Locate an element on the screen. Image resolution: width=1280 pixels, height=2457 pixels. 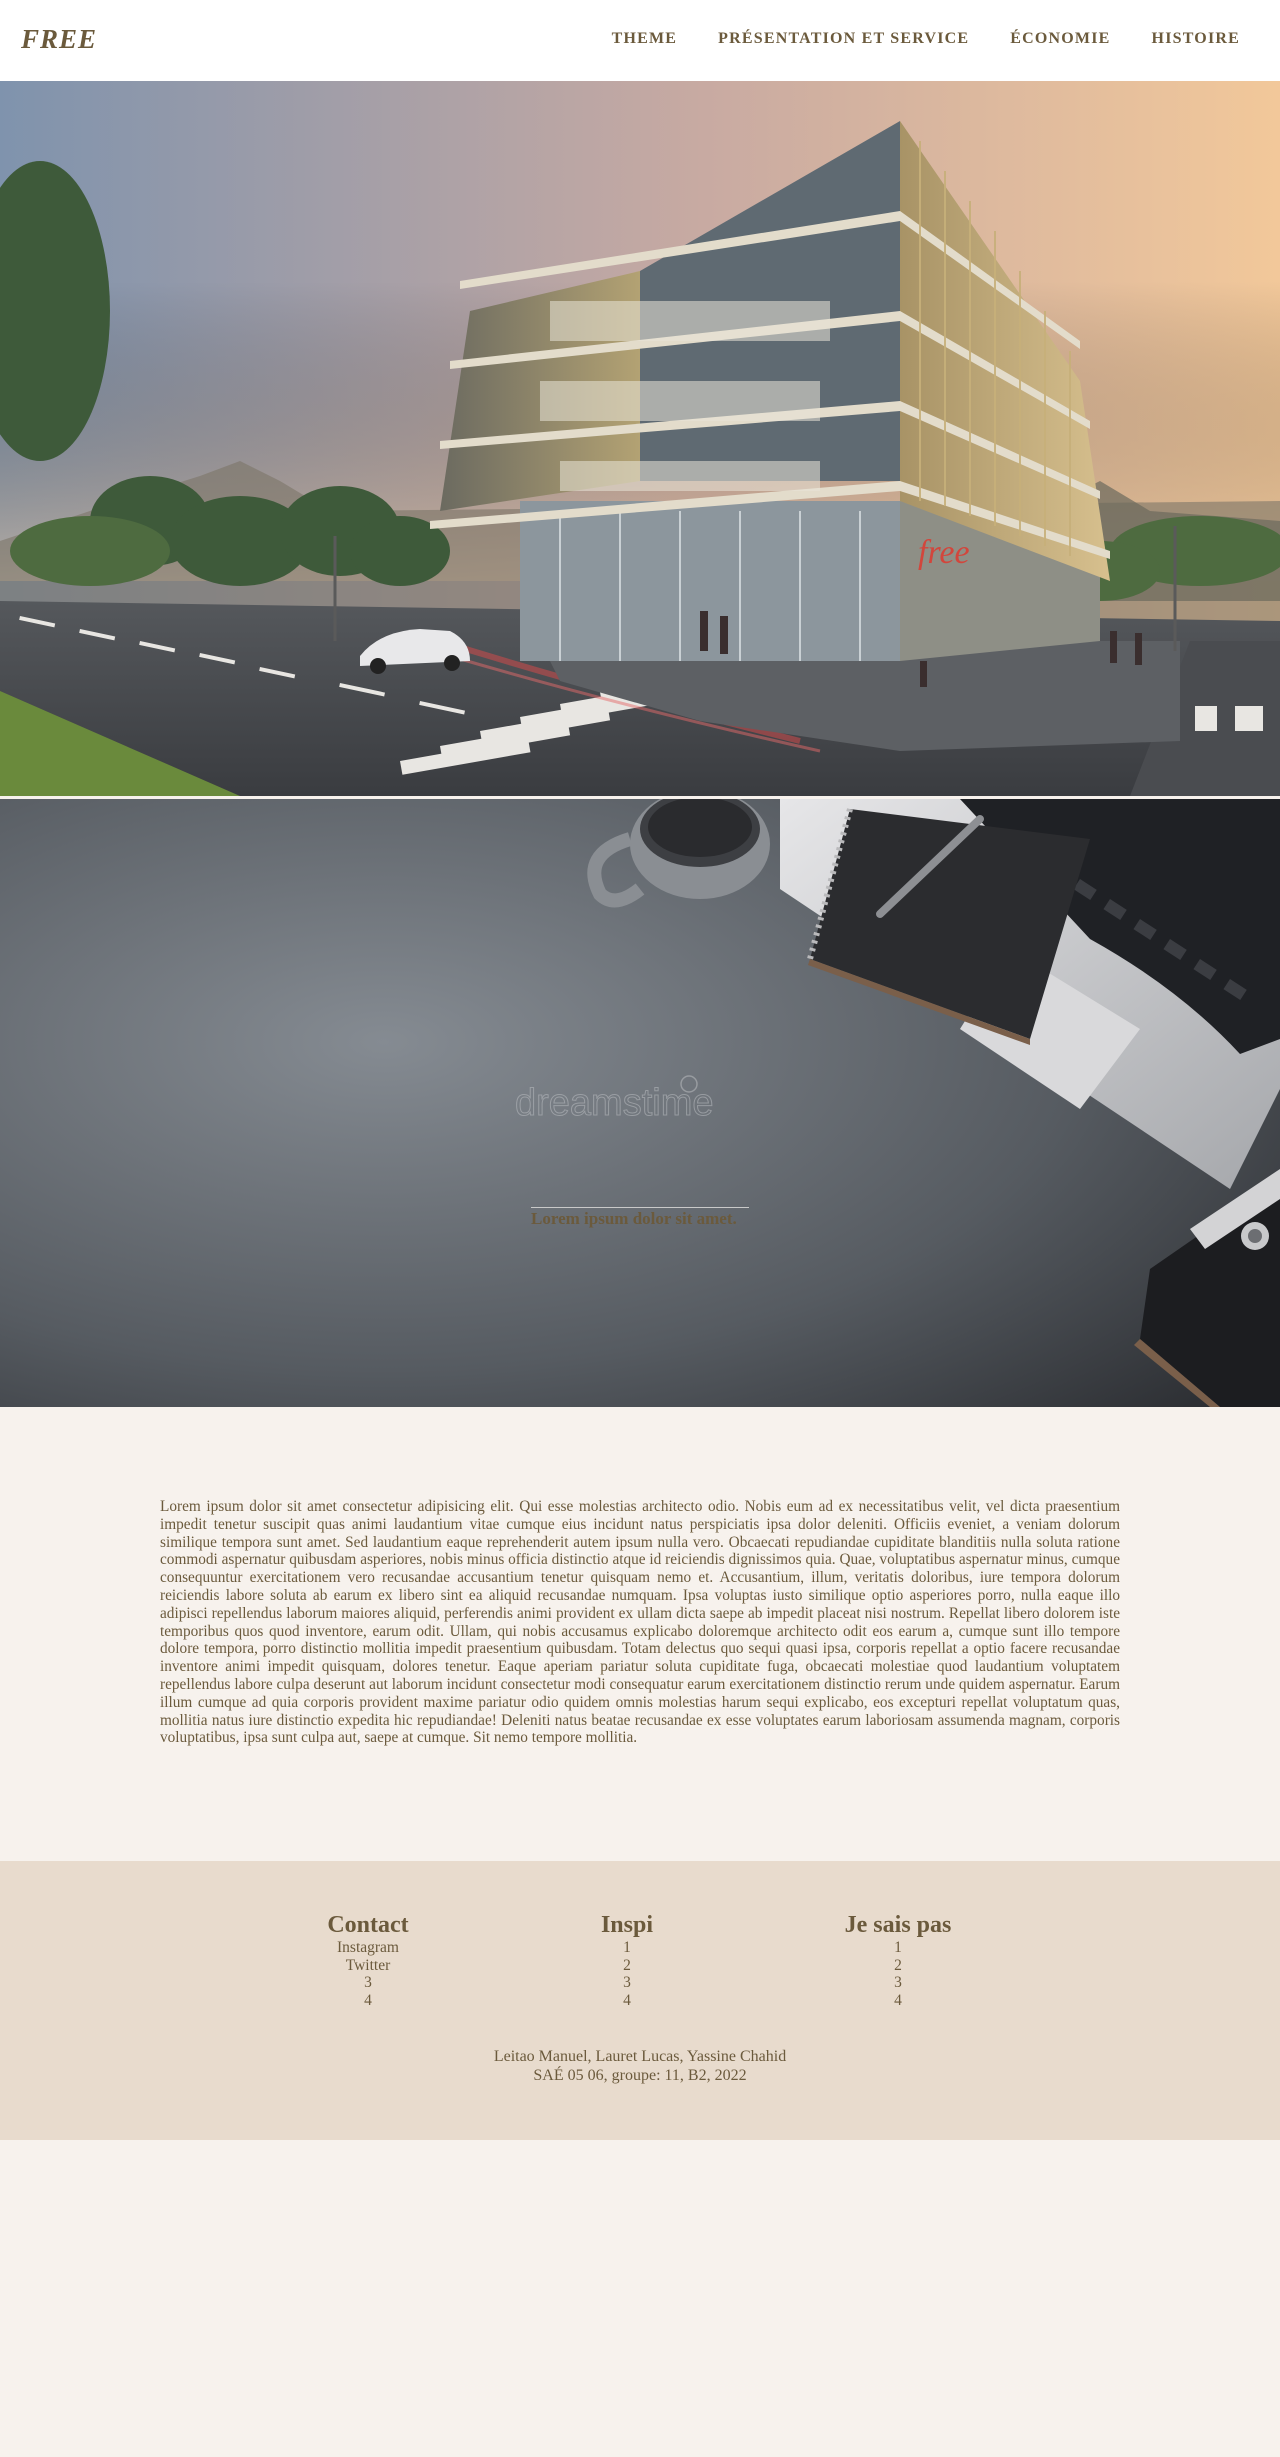
nav-link-economie: ÉCONOMIE is located at coordinates (1060, 39).